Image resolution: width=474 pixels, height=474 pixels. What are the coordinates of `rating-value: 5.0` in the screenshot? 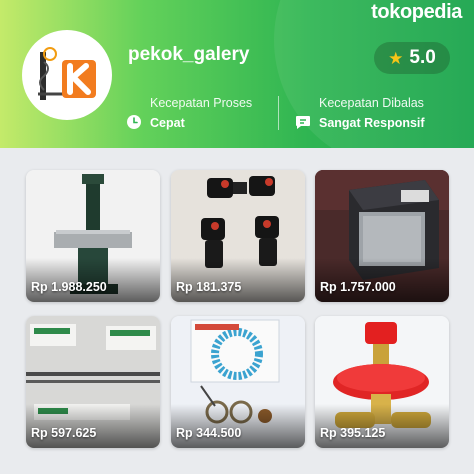 It's located at (422, 57).